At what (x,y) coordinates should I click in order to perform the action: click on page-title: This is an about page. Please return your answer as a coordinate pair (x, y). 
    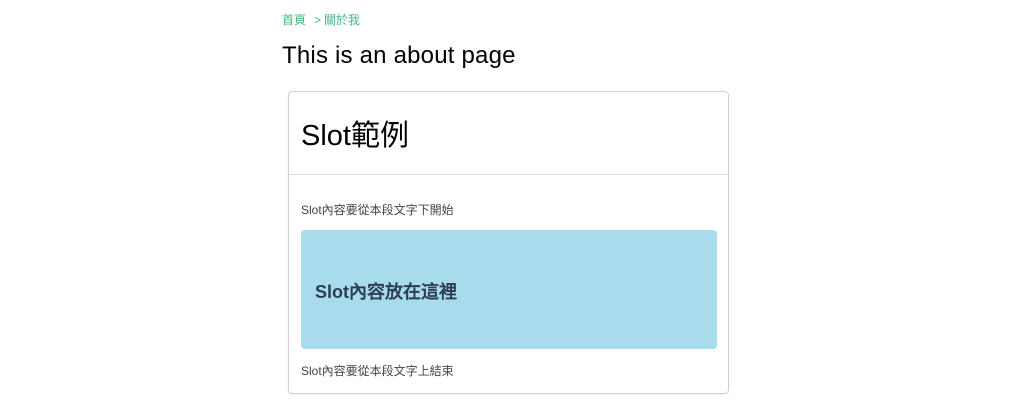
    Looking at the image, I should click on (399, 55).